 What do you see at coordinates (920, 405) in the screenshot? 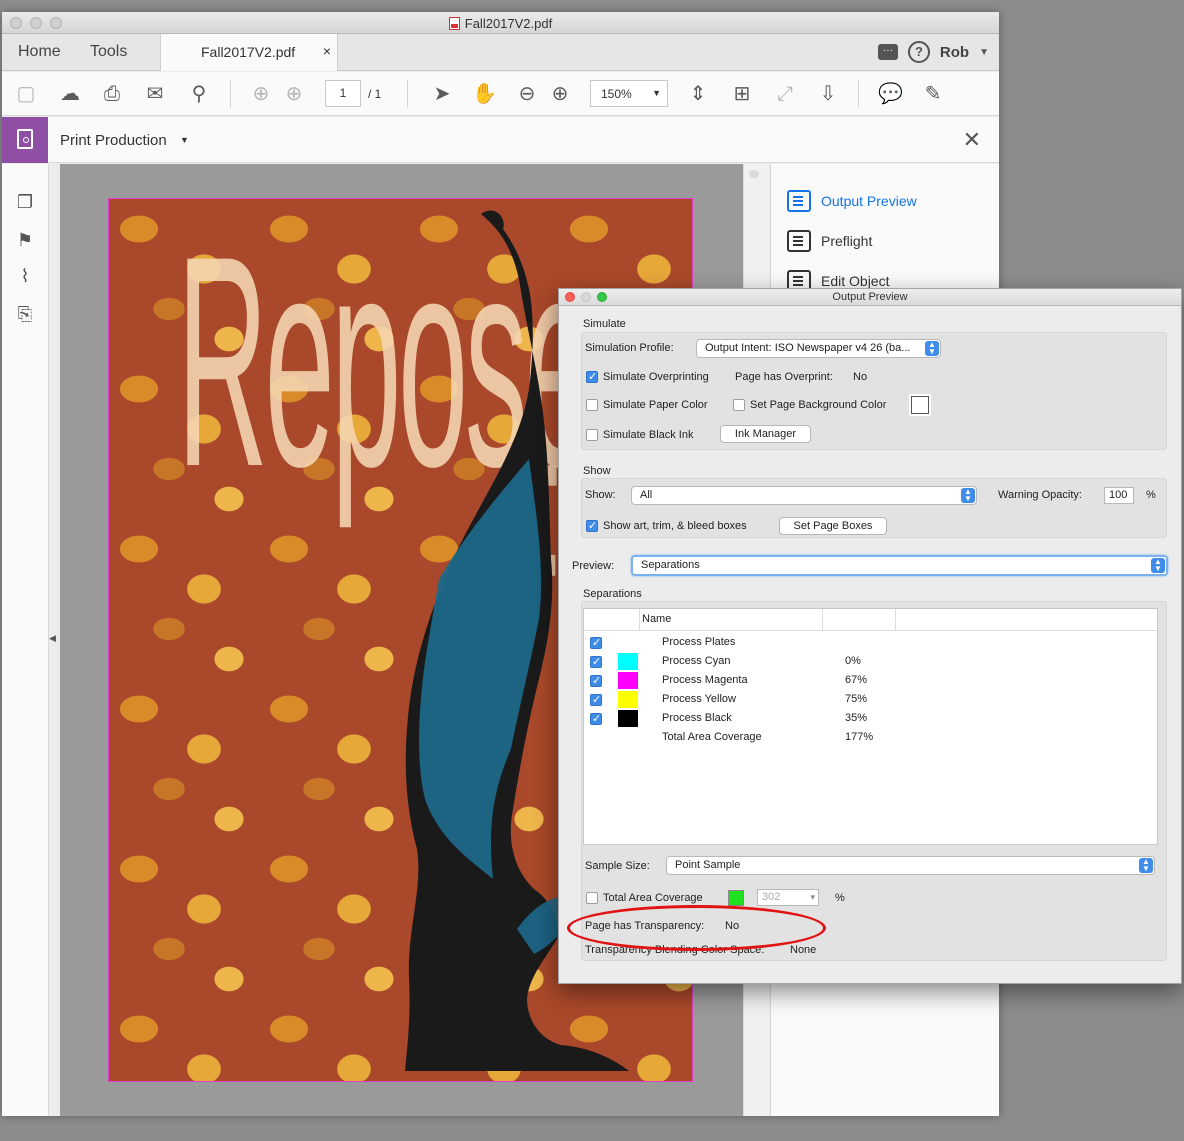
I see `background-color-swatch` at bounding box center [920, 405].